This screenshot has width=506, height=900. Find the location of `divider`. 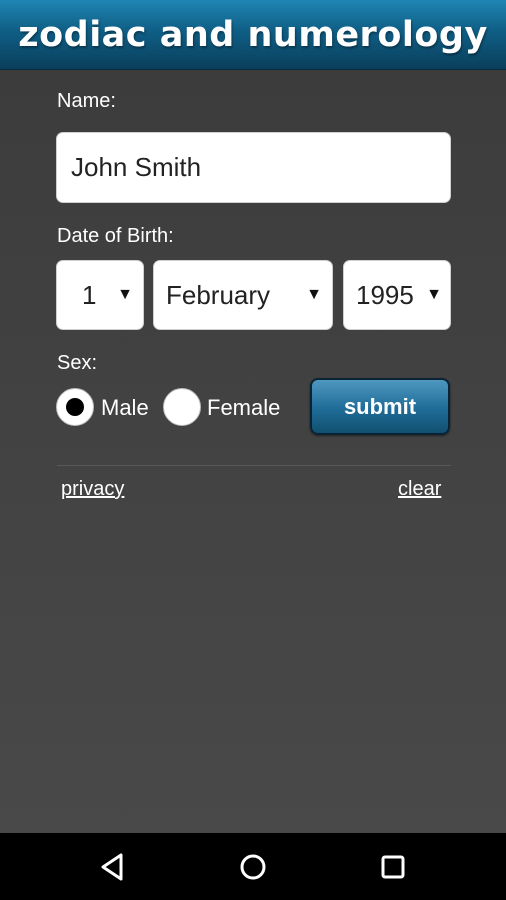

divider is located at coordinates (254, 465).